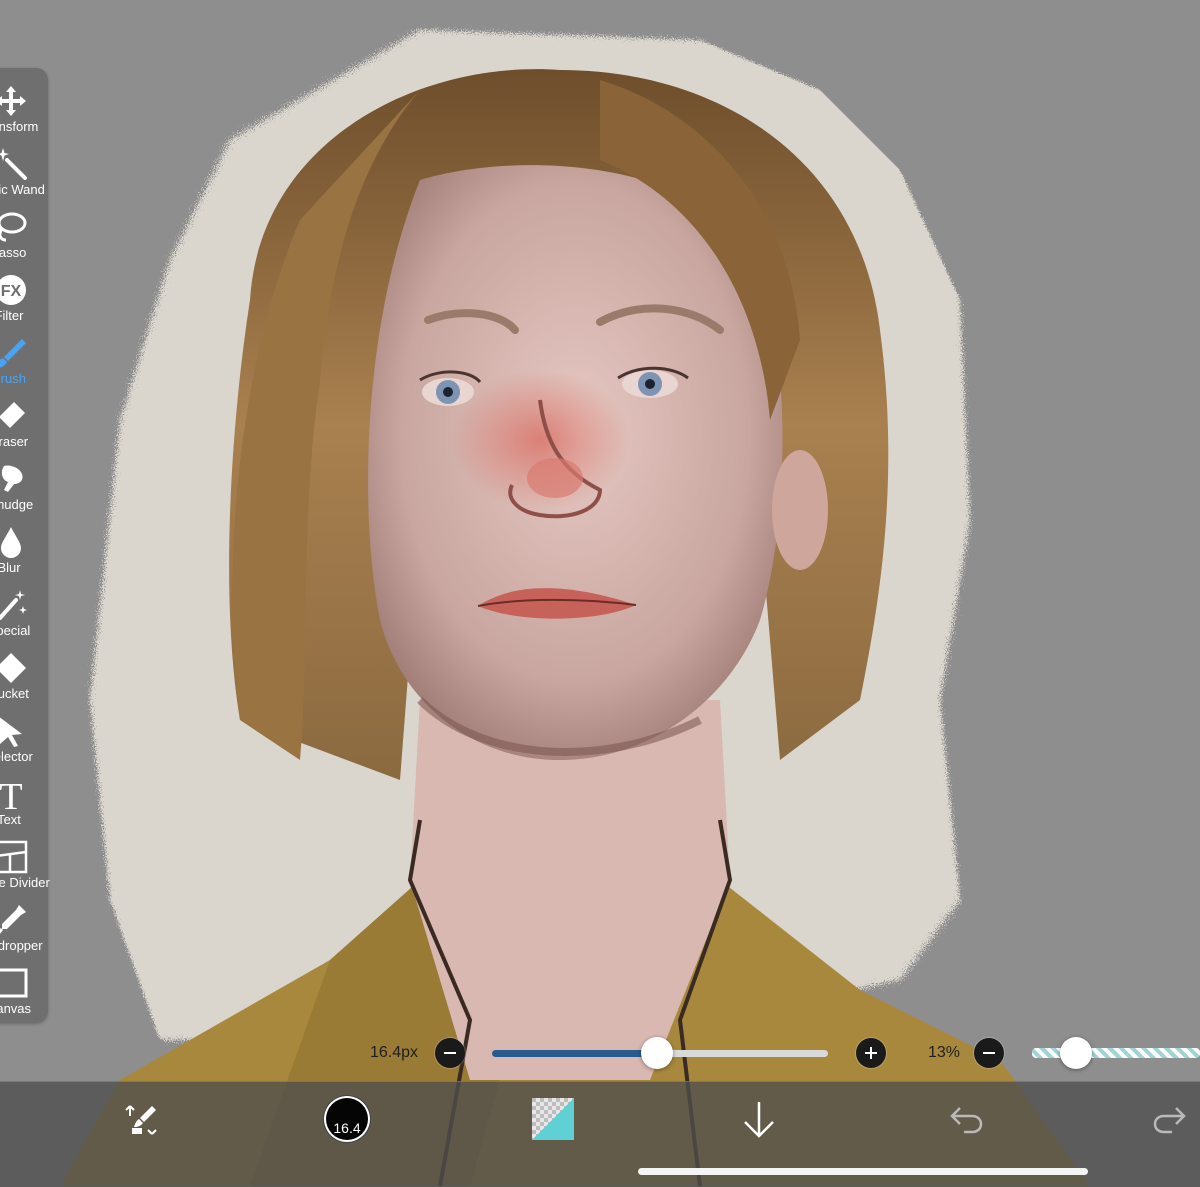  What do you see at coordinates (553, 1119) in the screenshot?
I see `layer-thumbnail-icon` at bounding box center [553, 1119].